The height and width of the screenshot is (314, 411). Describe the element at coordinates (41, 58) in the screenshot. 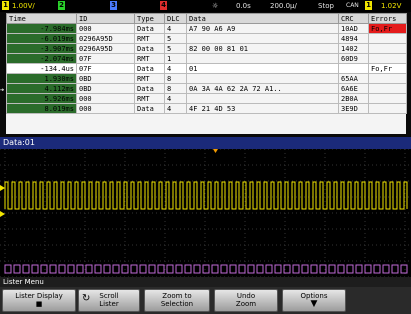

I see `cell-time: -2.074ms` at that location.